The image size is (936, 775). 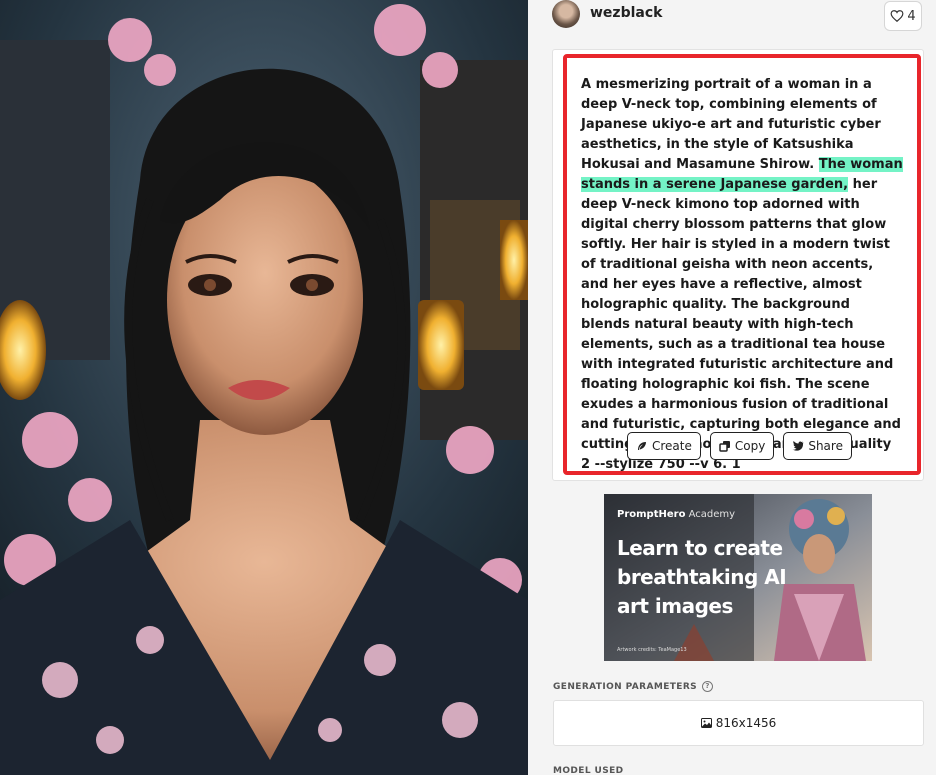 I want to click on copy-button: Copy, so click(x=742, y=446).